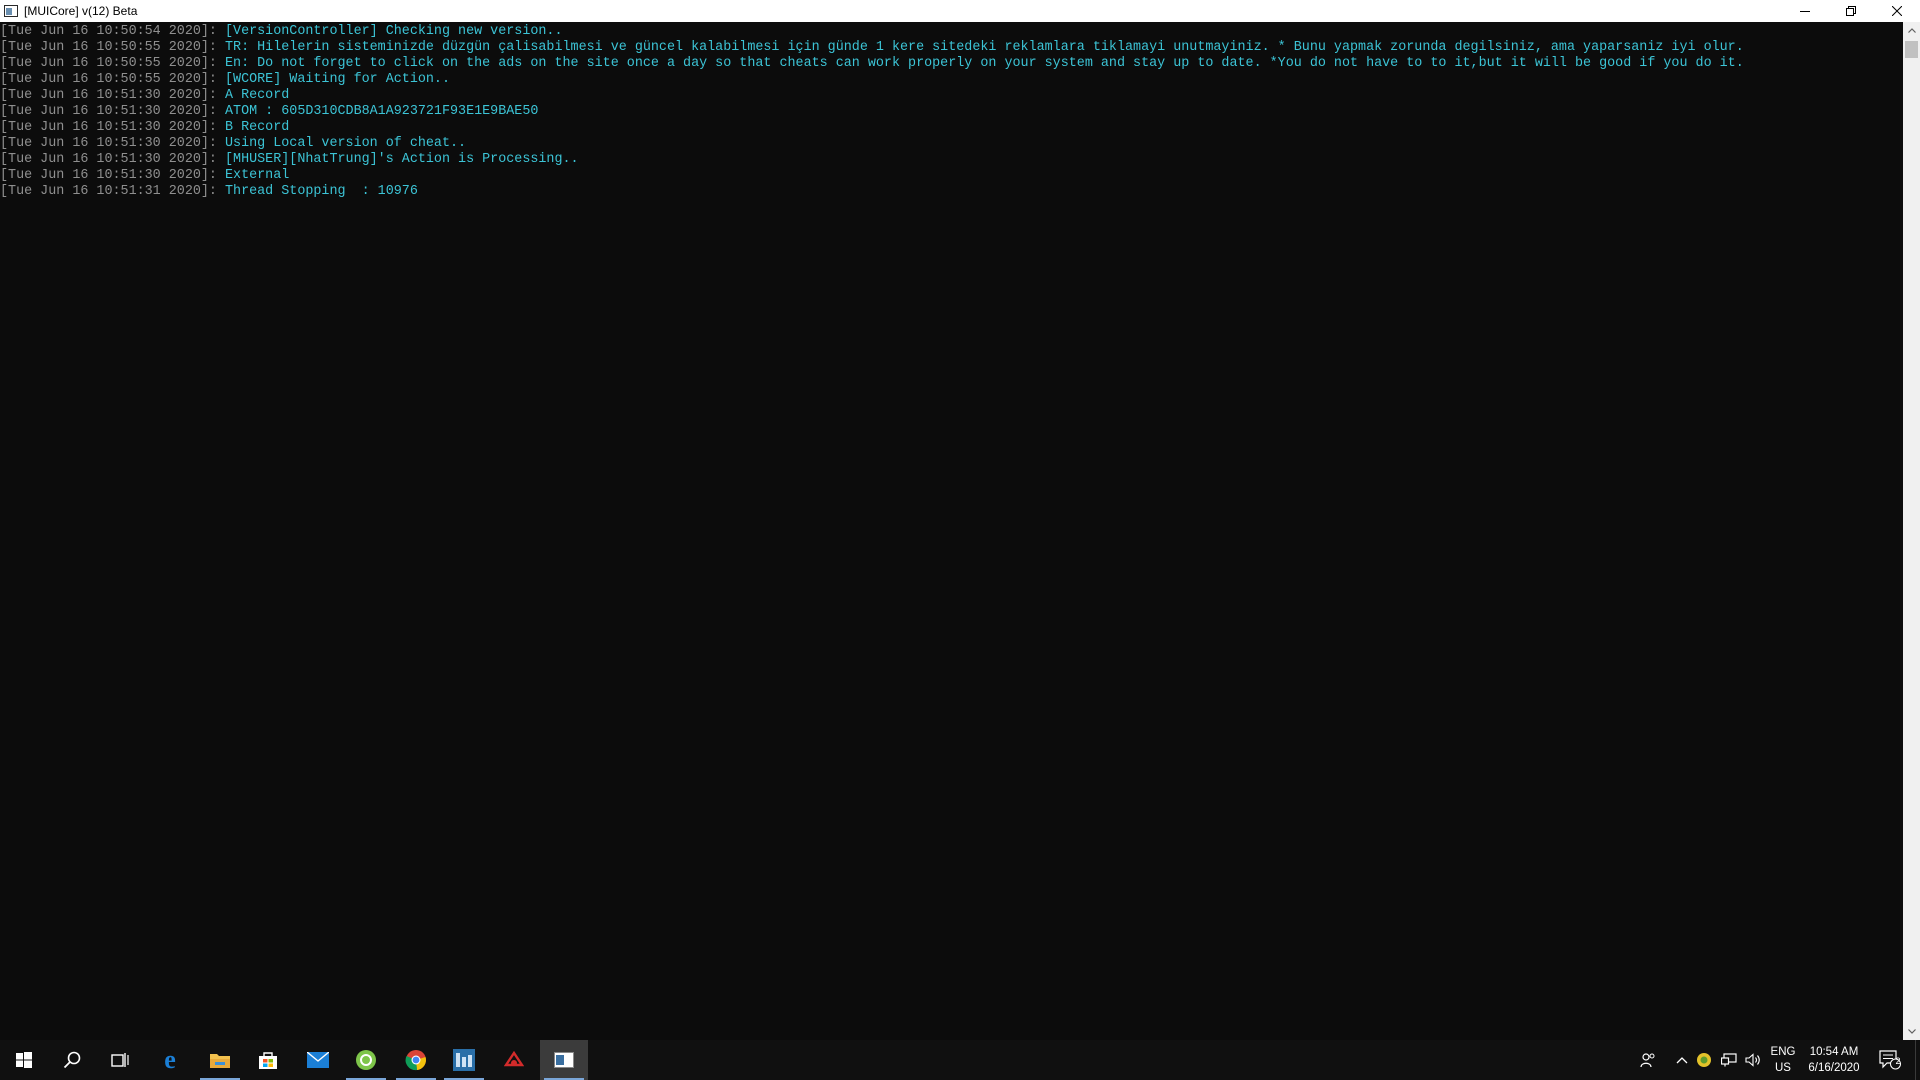  I want to click on file-explorer-icon, so click(220, 1061).